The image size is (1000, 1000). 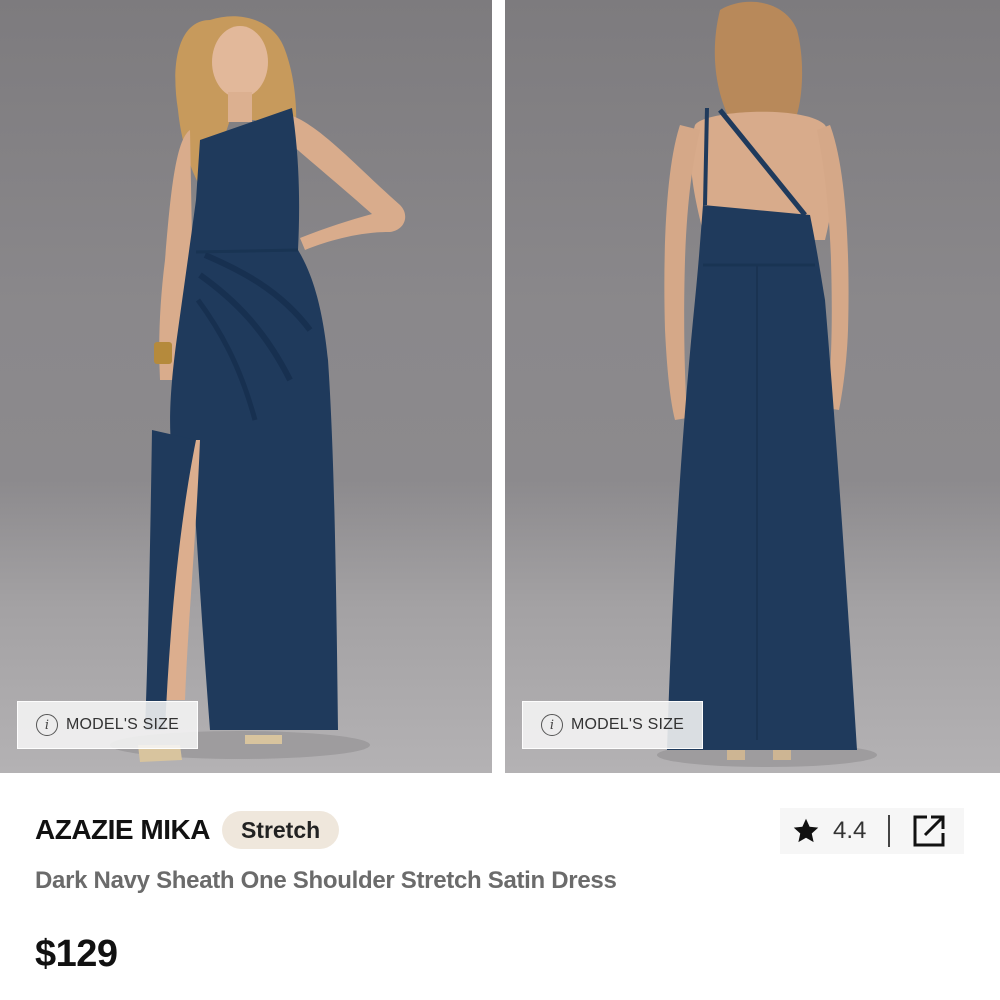 I want to click on product-brand: AZAZIE MIKA, so click(x=122, y=829).